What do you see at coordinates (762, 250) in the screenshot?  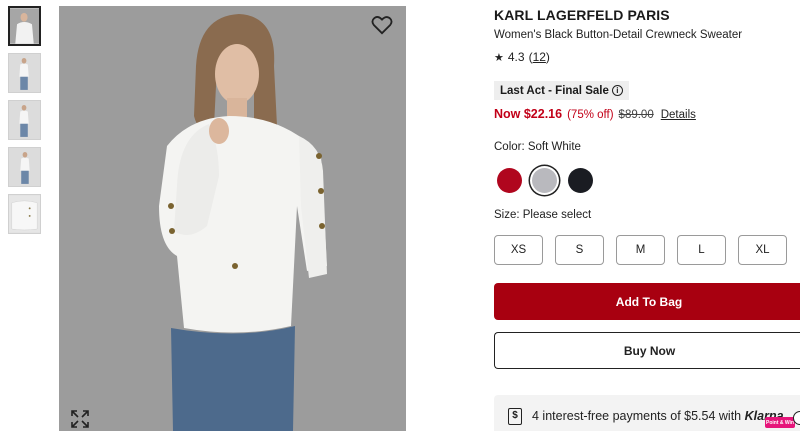 I see `size-option-xl: XL` at bounding box center [762, 250].